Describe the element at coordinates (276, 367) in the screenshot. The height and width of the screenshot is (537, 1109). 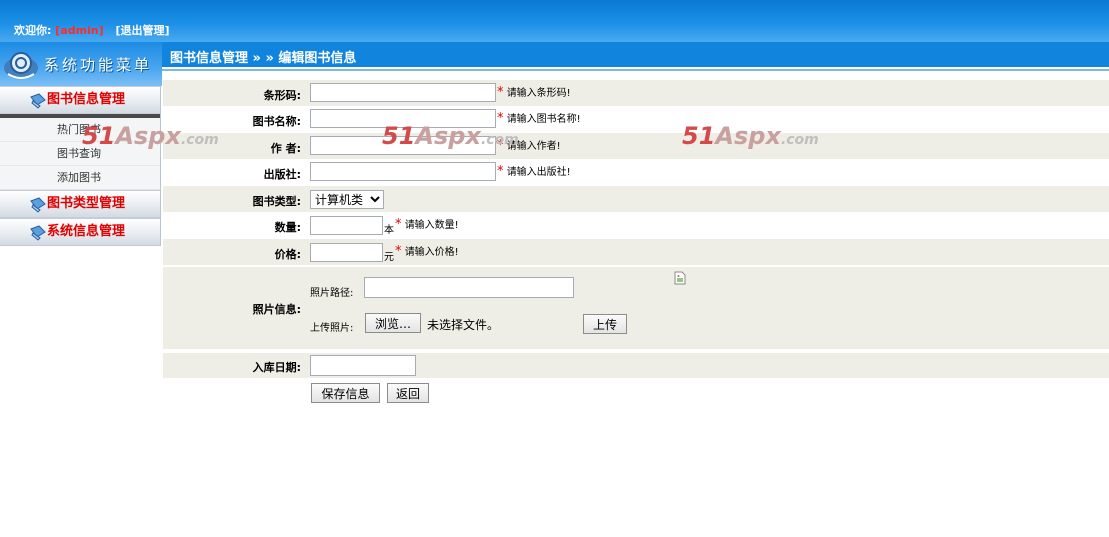
I see `in-date-label: 入库日期:` at that location.